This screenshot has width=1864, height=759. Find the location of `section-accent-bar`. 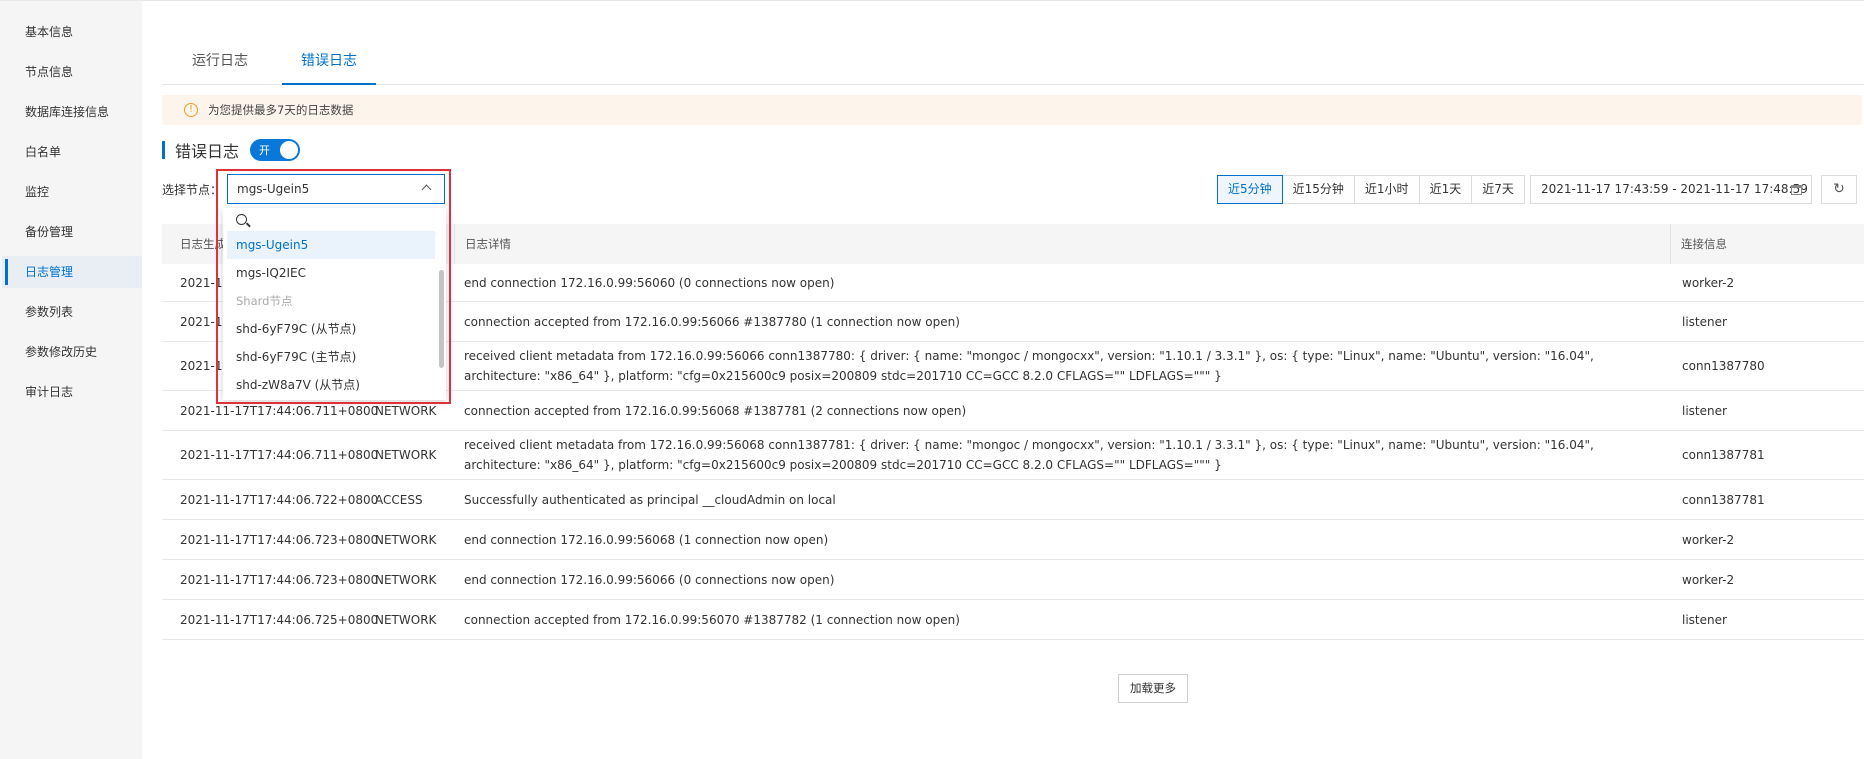

section-accent-bar is located at coordinates (163, 150).